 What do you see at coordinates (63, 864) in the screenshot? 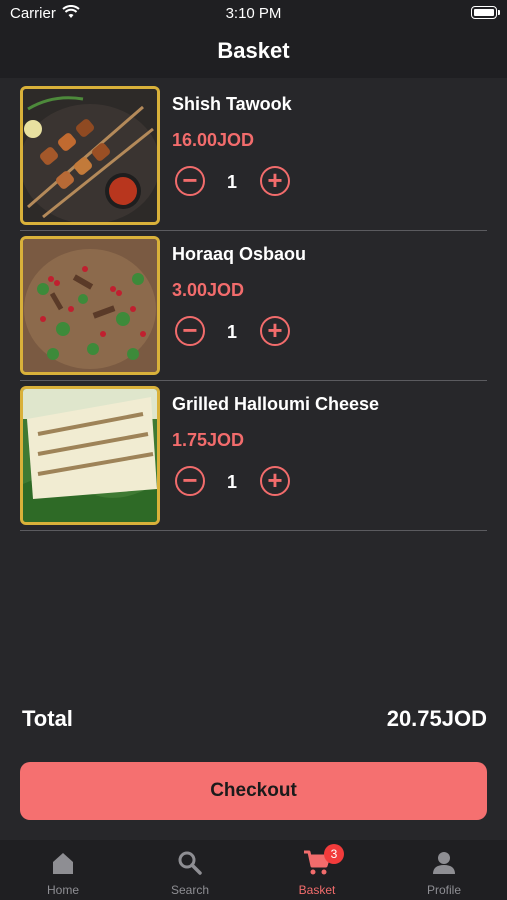
I see `home-icon` at bounding box center [63, 864].